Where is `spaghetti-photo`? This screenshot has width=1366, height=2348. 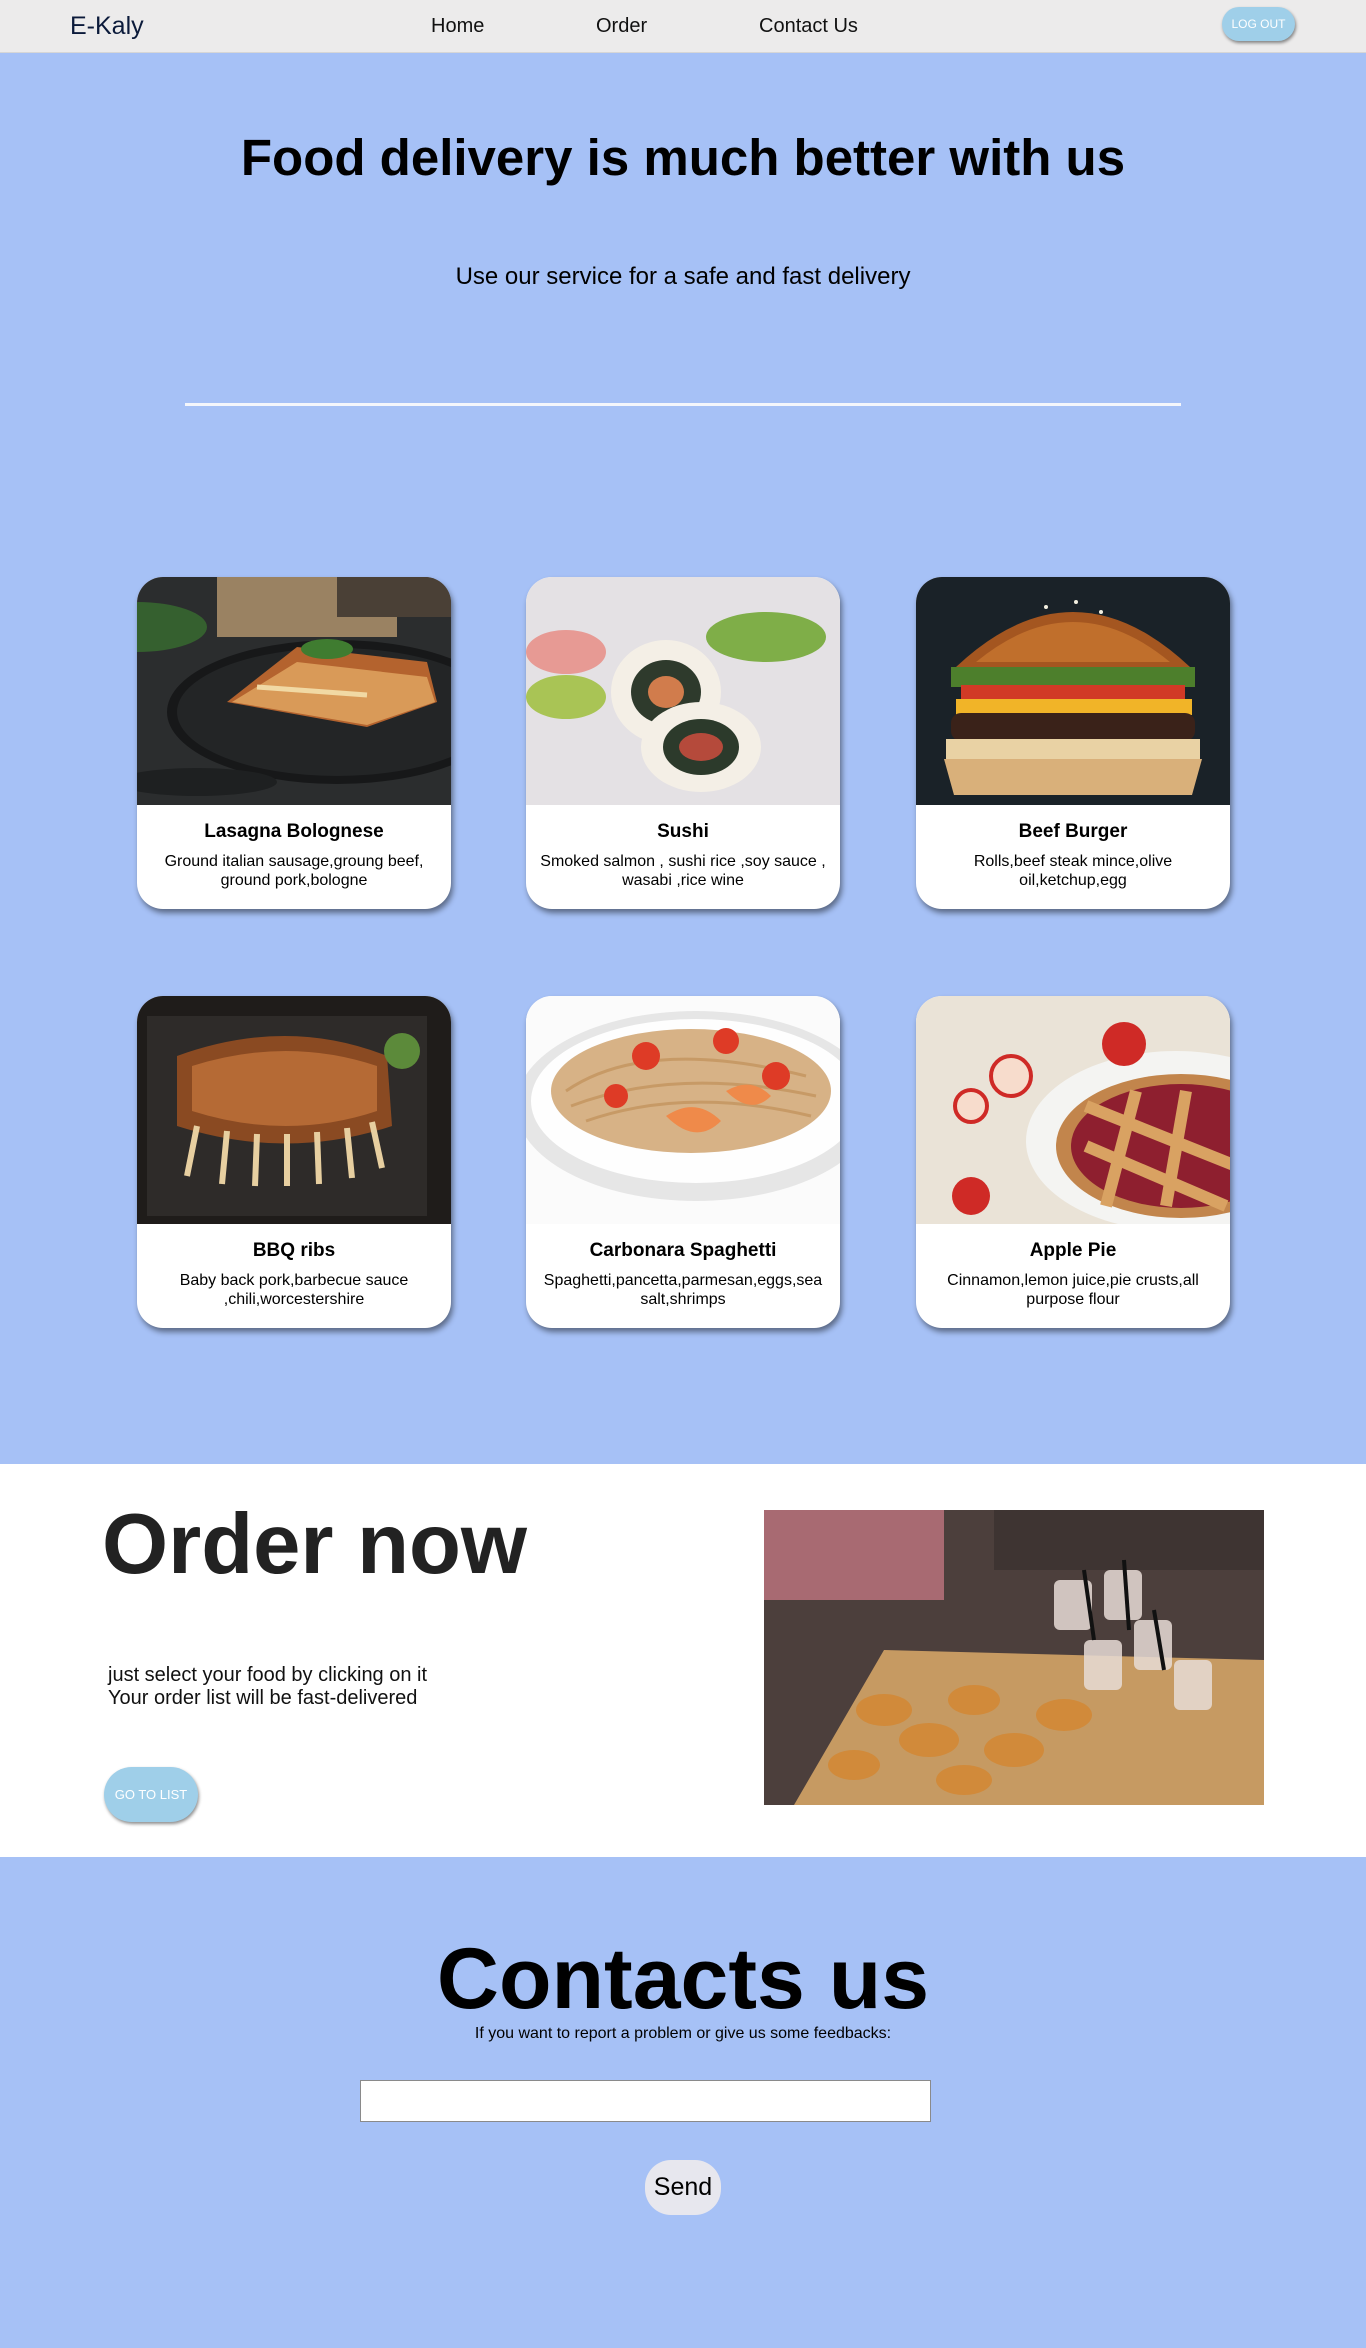 spaghetti-photo is located at coordinates (683, 1110).